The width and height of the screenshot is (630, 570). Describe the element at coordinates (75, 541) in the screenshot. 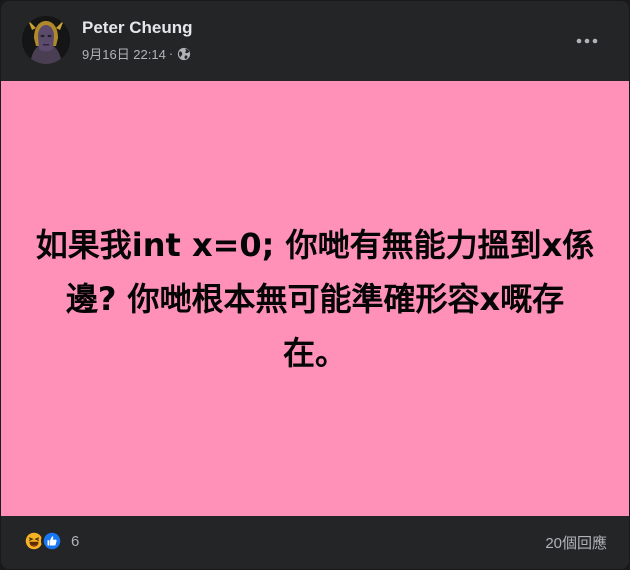

I see `reaction-count: 6` at that location.